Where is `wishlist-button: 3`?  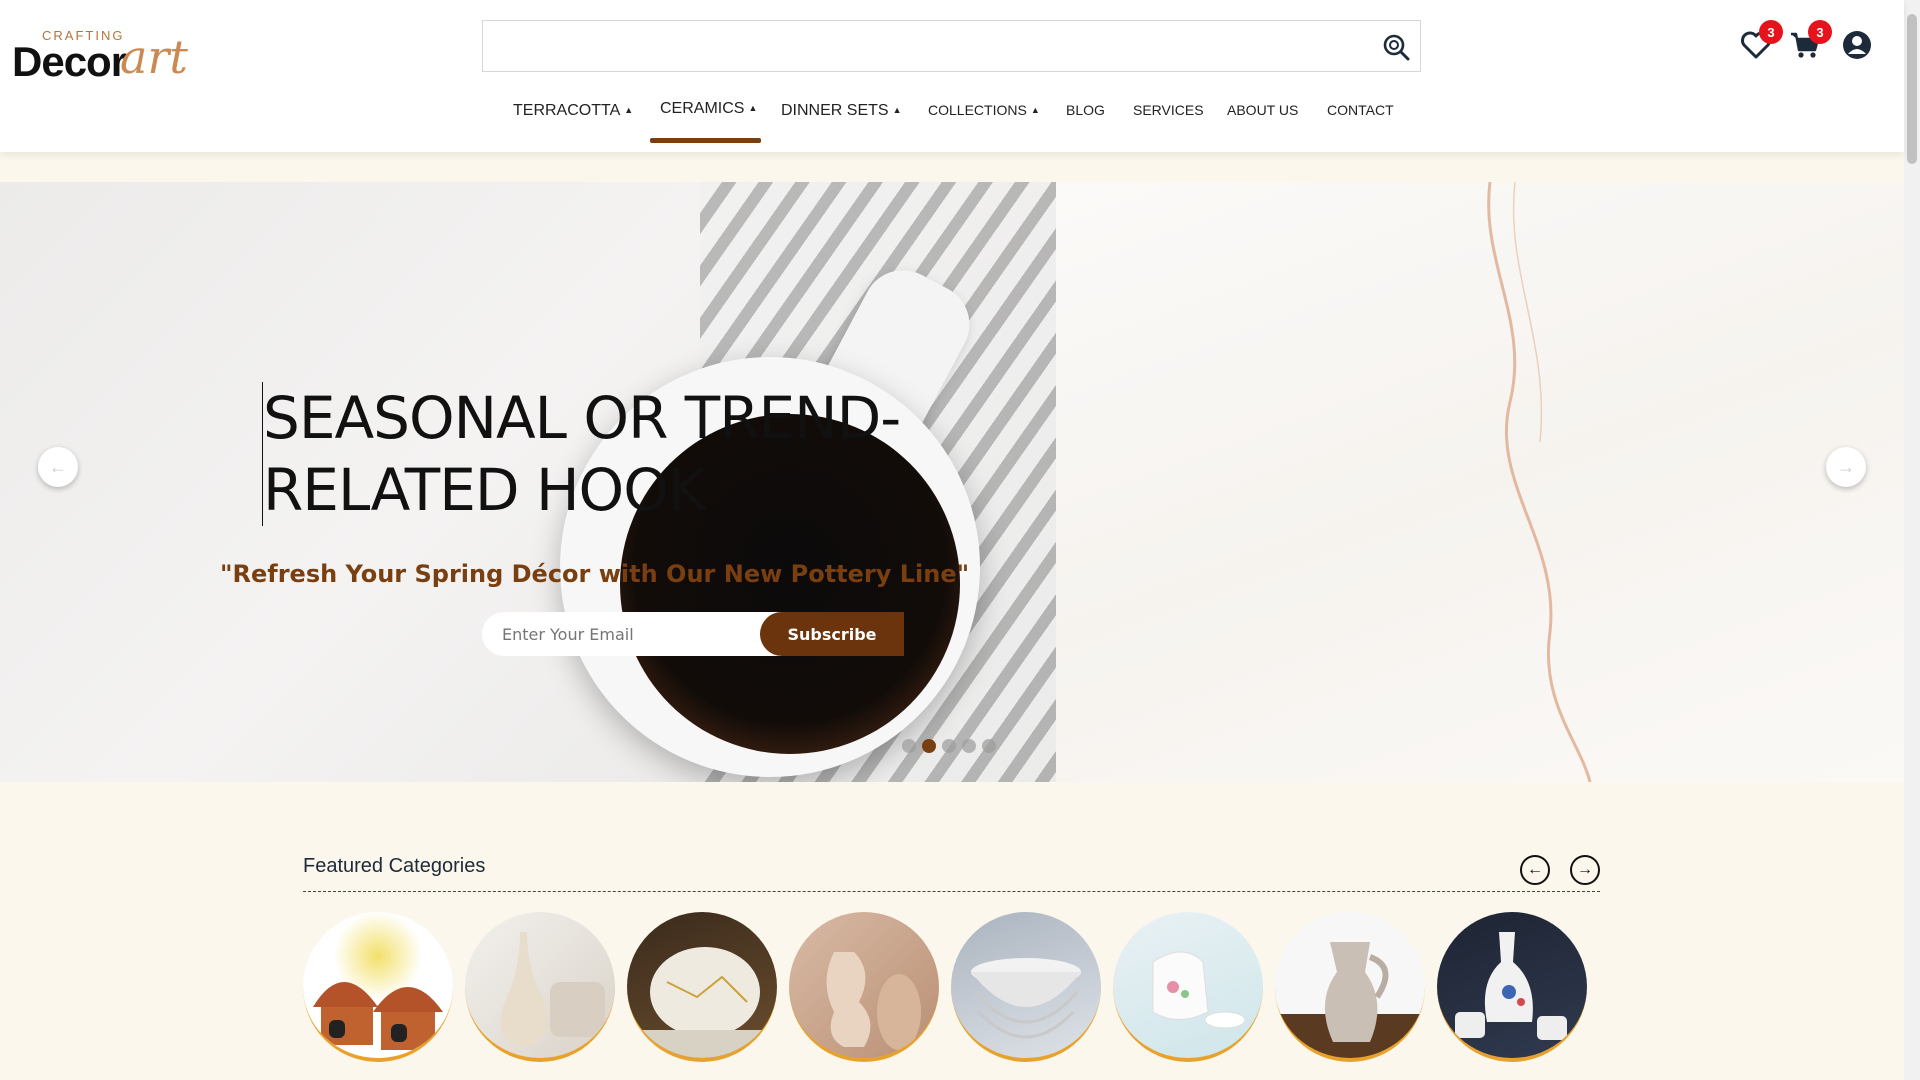 wishlist-button: 3 is located at coordinates (1761, 41).